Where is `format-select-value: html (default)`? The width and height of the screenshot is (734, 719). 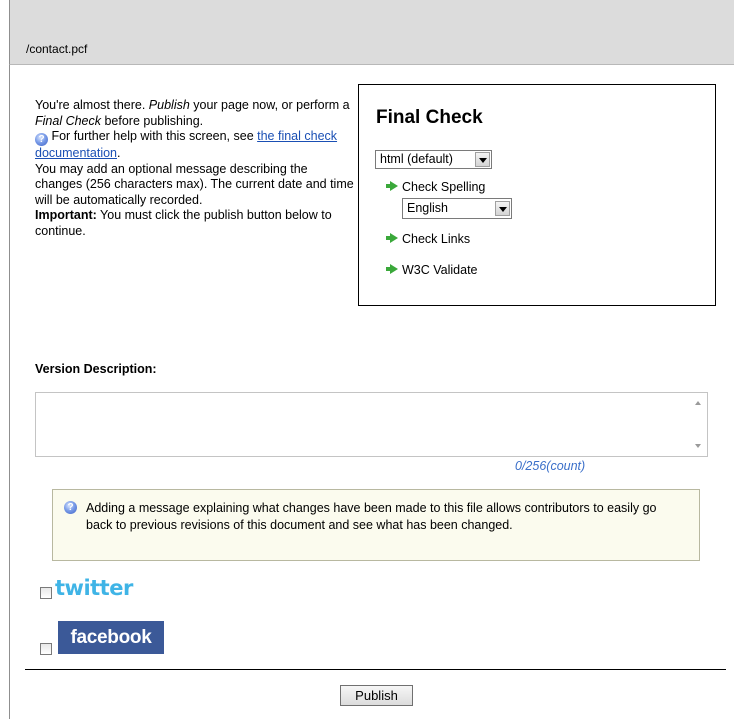 format-select-value: html (default) is located at coordinates (416, 159).